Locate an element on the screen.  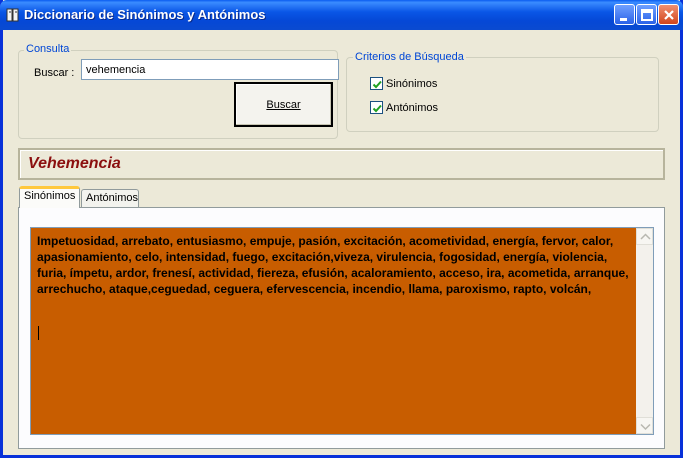
title-bar: Diccionario de Sinónimos y Antónimos is located at coordinates (341, 15).